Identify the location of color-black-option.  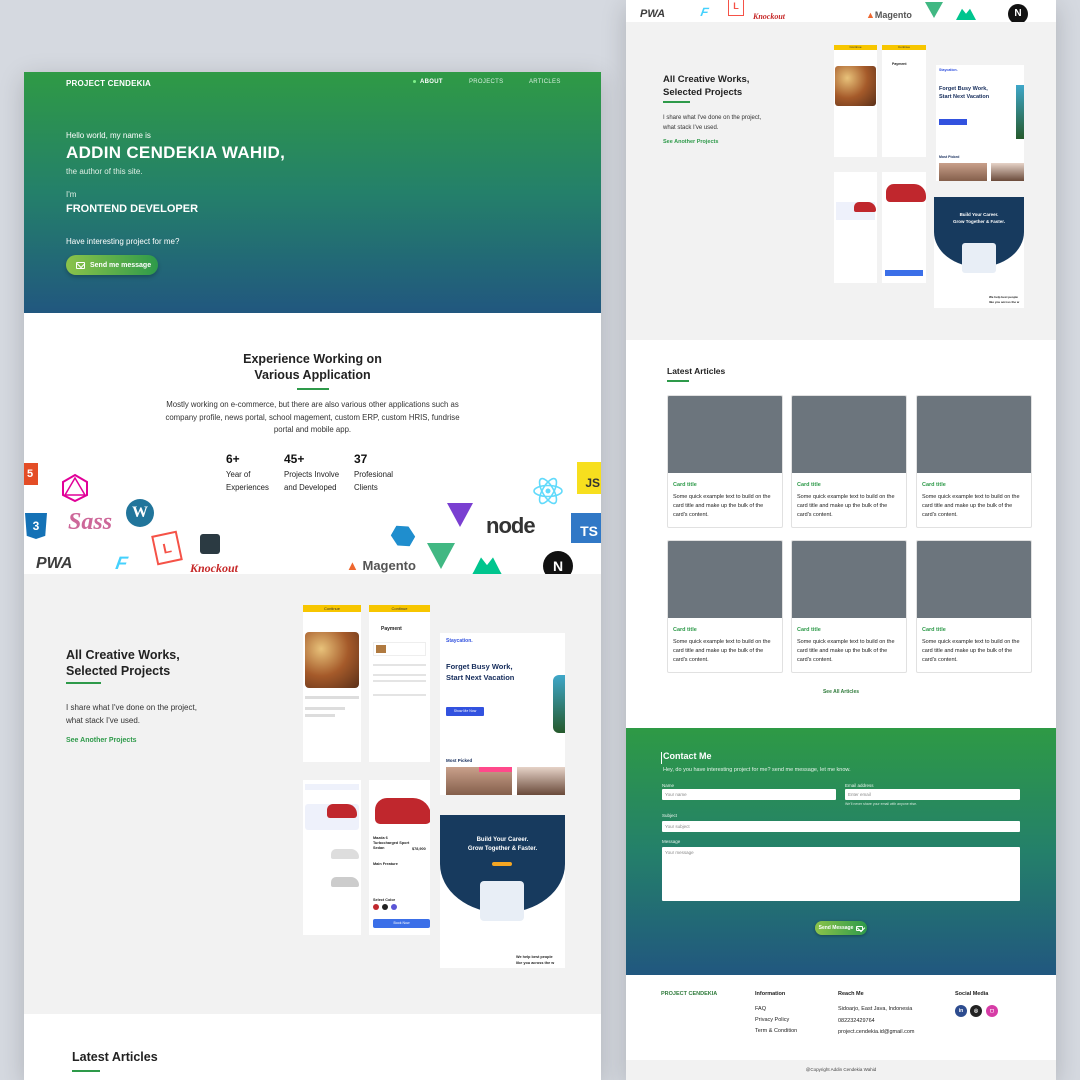
(385, 907).